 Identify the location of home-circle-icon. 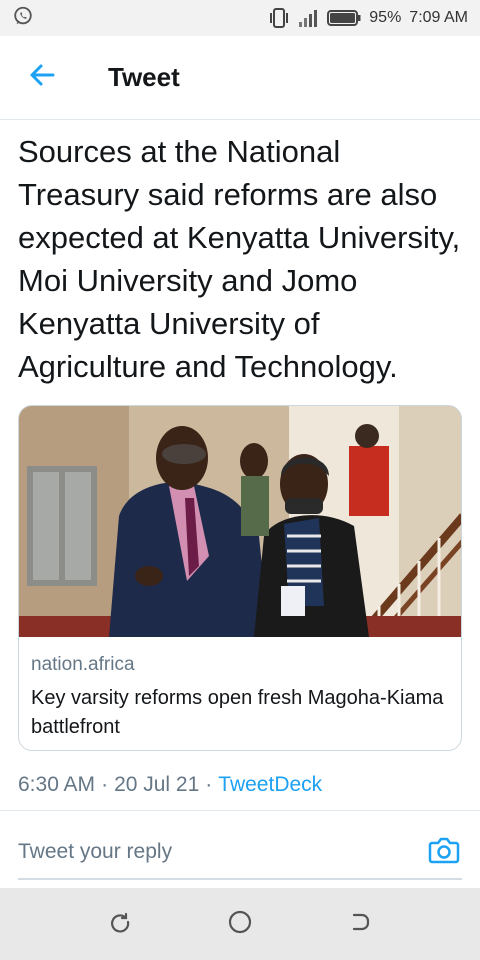
(240, 924).